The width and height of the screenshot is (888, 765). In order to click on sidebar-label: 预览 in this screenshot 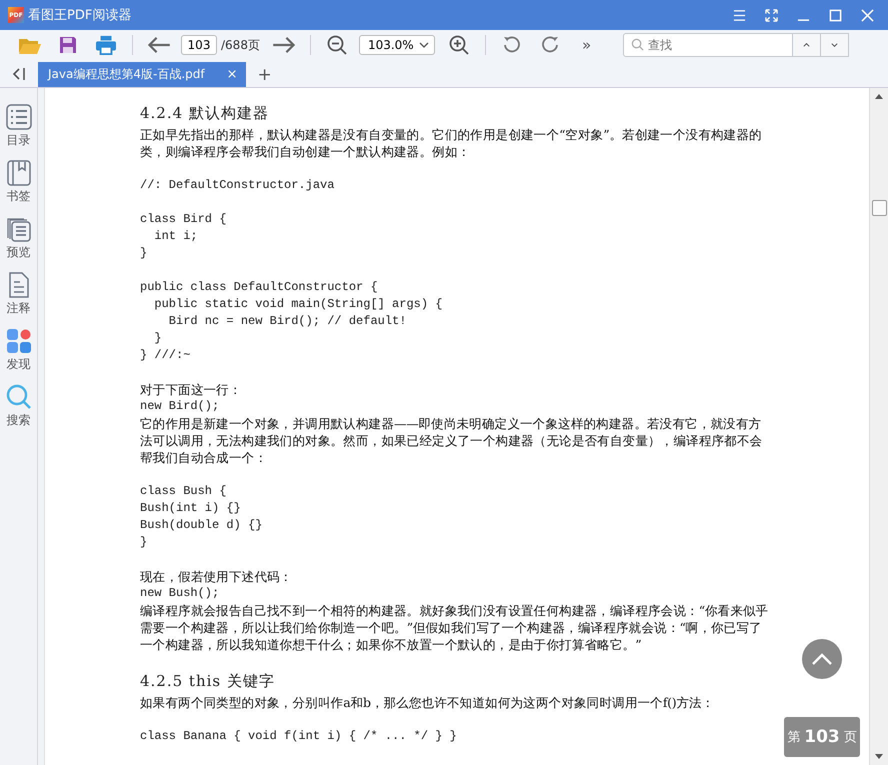, I will do `click(18, 252)`.